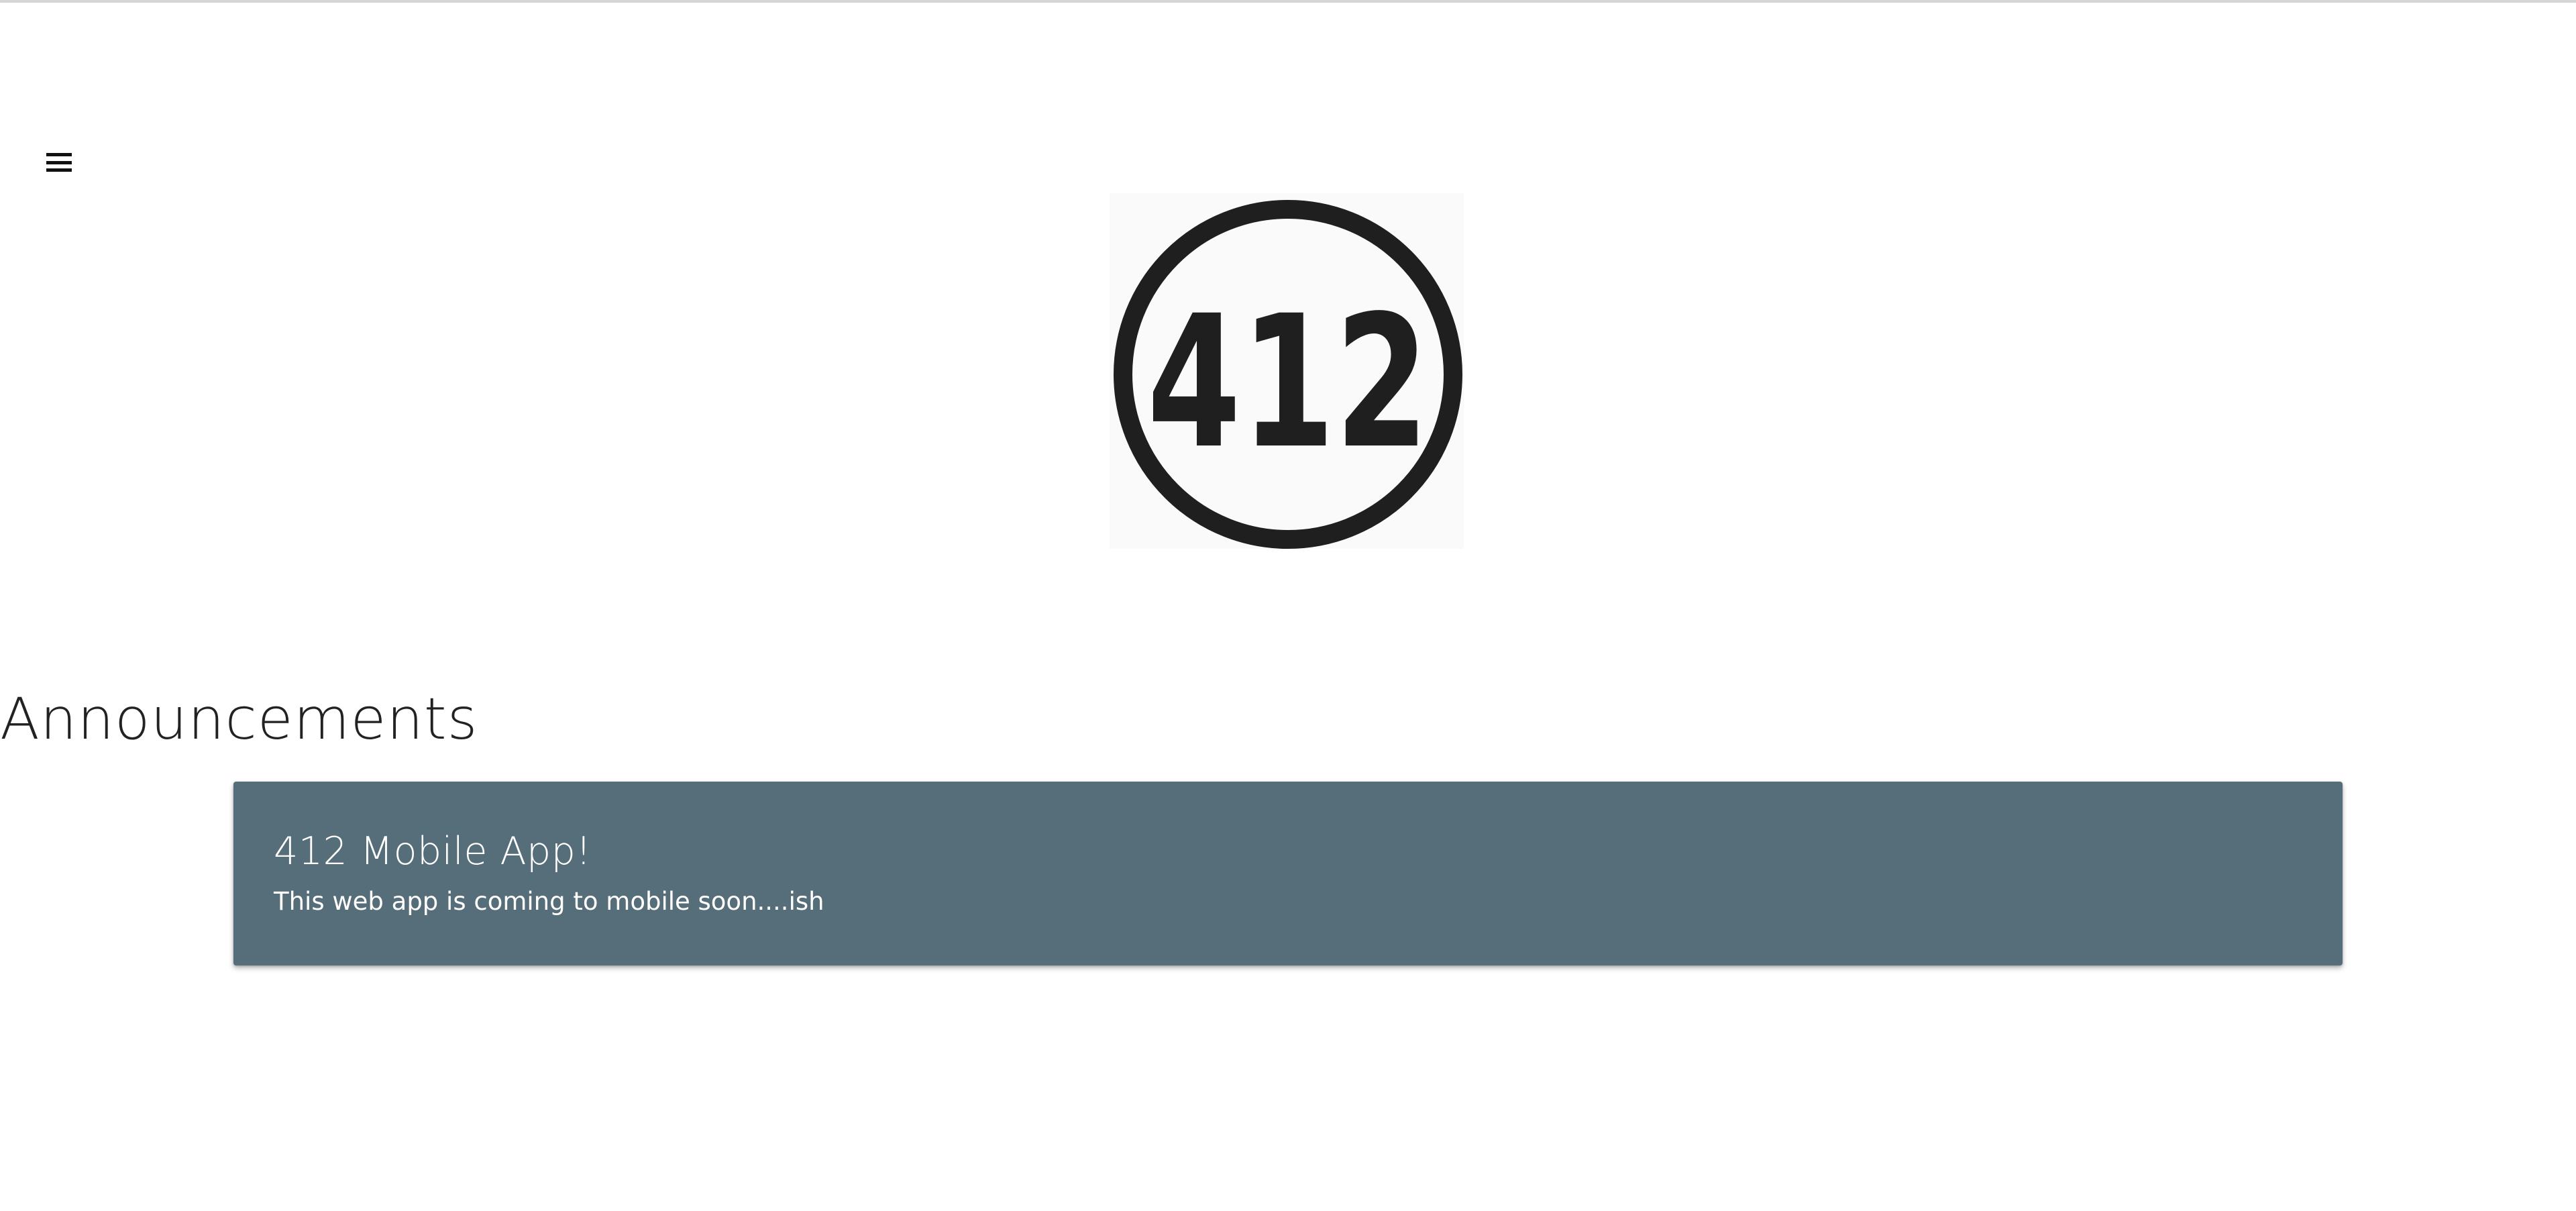 Image resolution: width=2576 pixels, height=1211 pixels. Describe the element at coordinates (239, 719) in the screenshot. I see `announcements-heading: Announcements` at that location.